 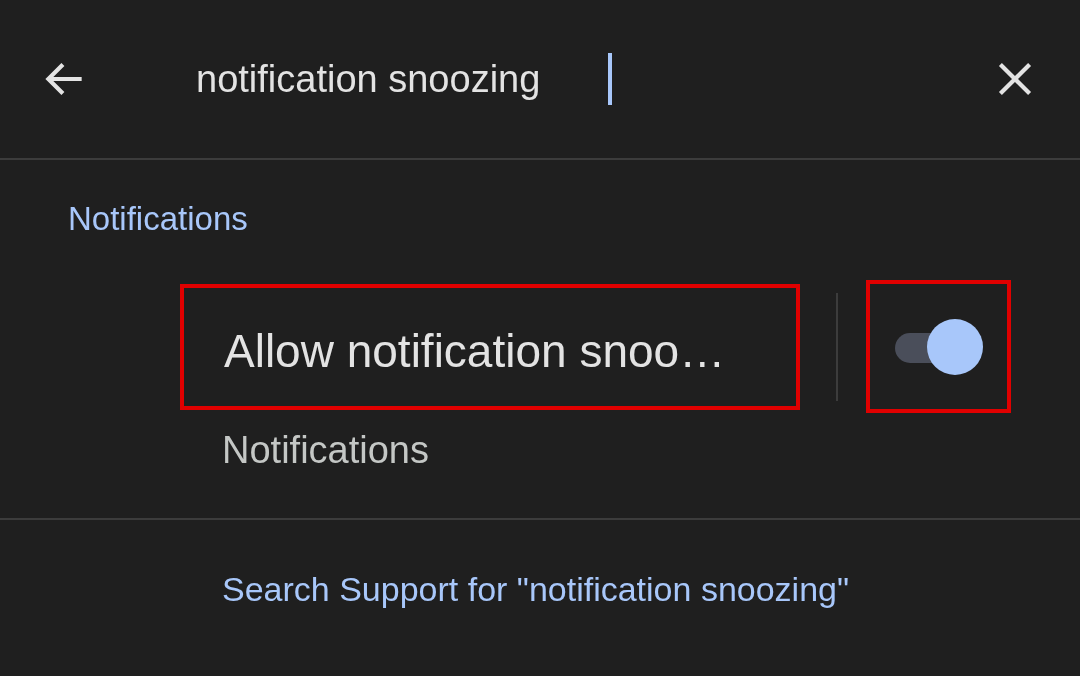 I want to click on section-heading: Notifications, so click(x=158, y=219).